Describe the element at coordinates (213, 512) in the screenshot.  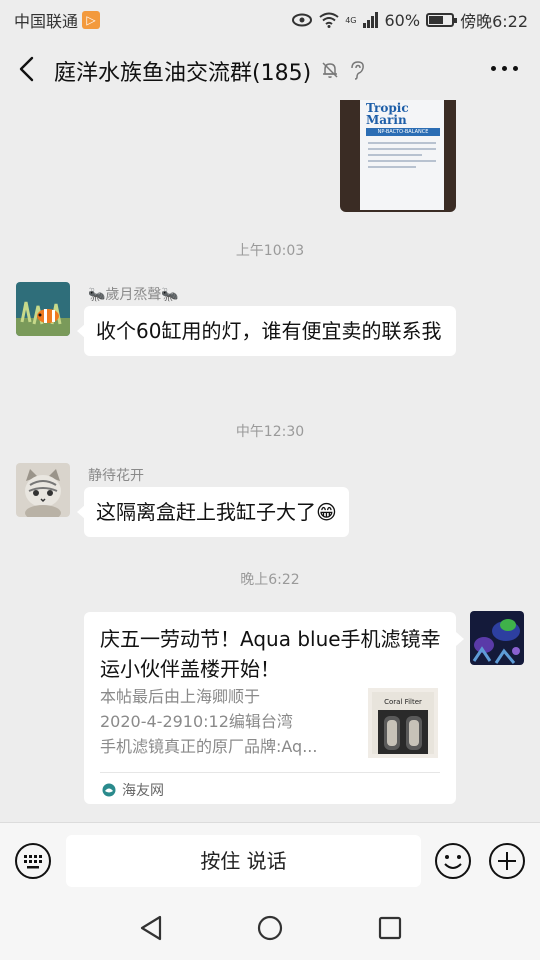
I see `message-bubble: 这隔离盒赶上我缸子大了😁` at that location.